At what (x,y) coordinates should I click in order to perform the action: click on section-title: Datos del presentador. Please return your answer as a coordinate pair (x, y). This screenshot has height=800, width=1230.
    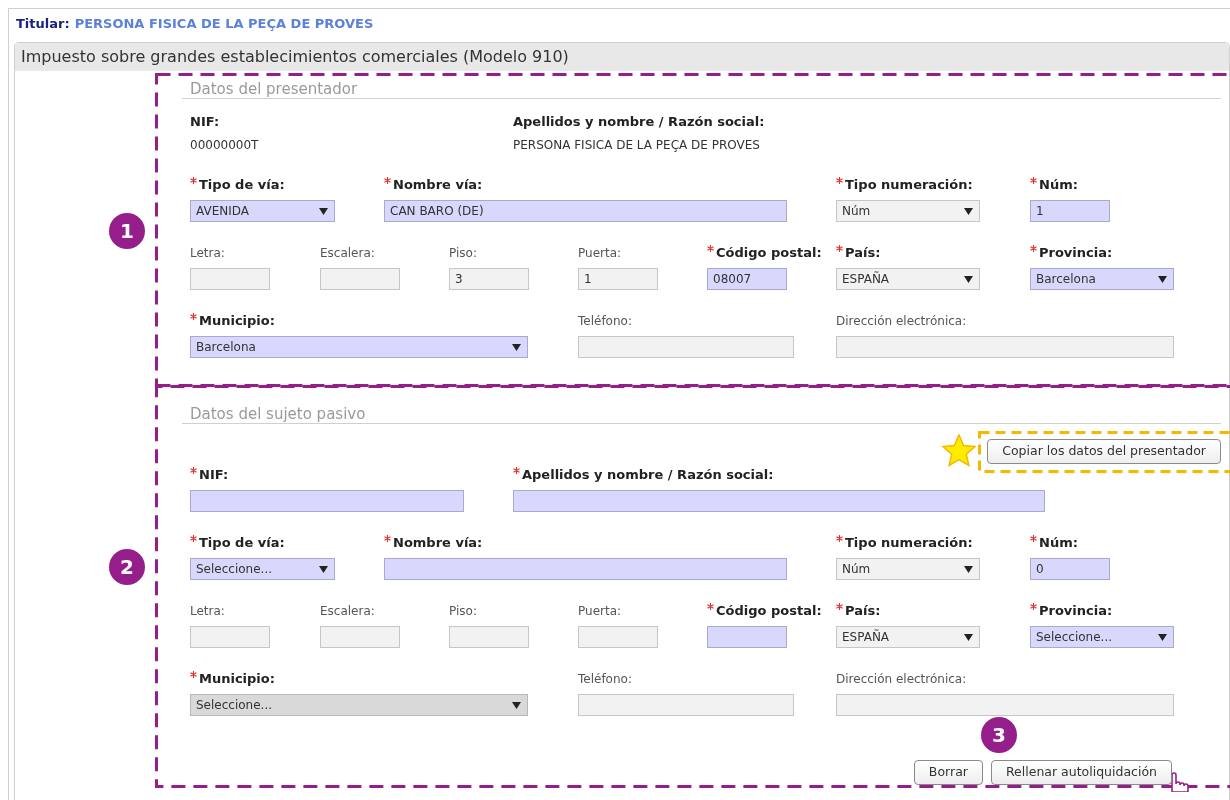
    Looking at the image, I should click on (701, 89).